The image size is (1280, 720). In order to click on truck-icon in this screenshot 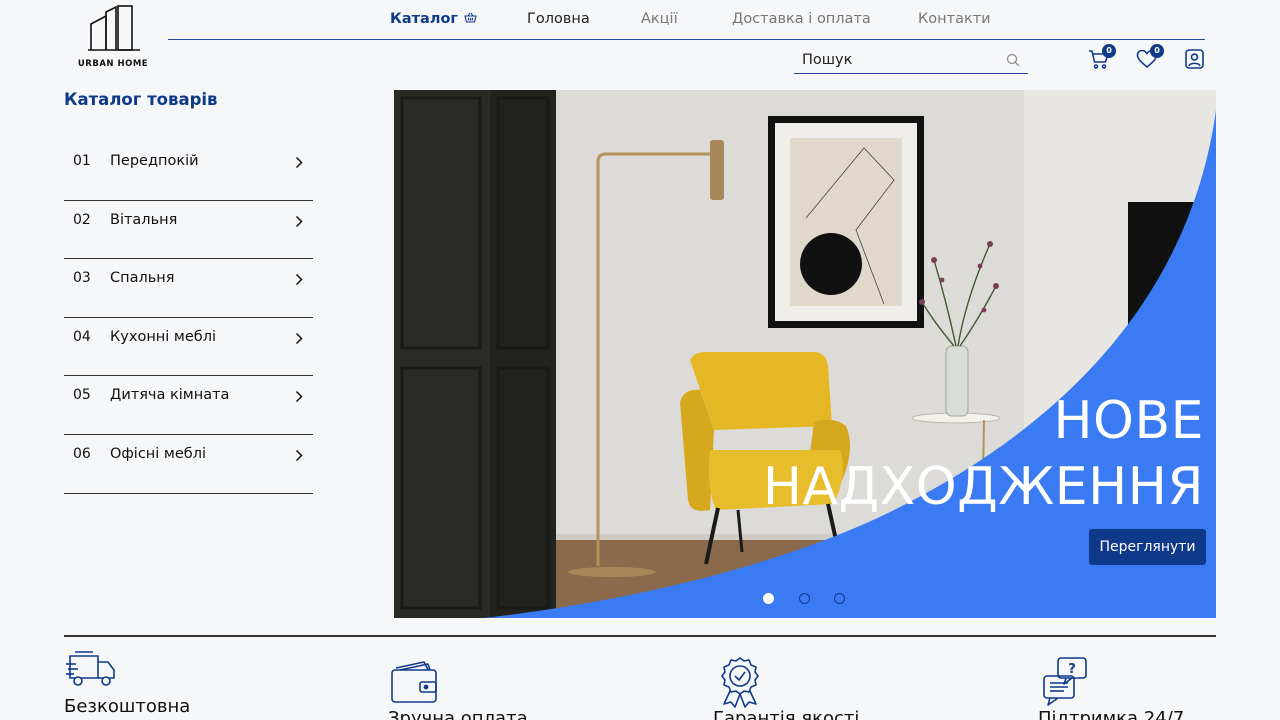, I will do `click(91, 672)`.